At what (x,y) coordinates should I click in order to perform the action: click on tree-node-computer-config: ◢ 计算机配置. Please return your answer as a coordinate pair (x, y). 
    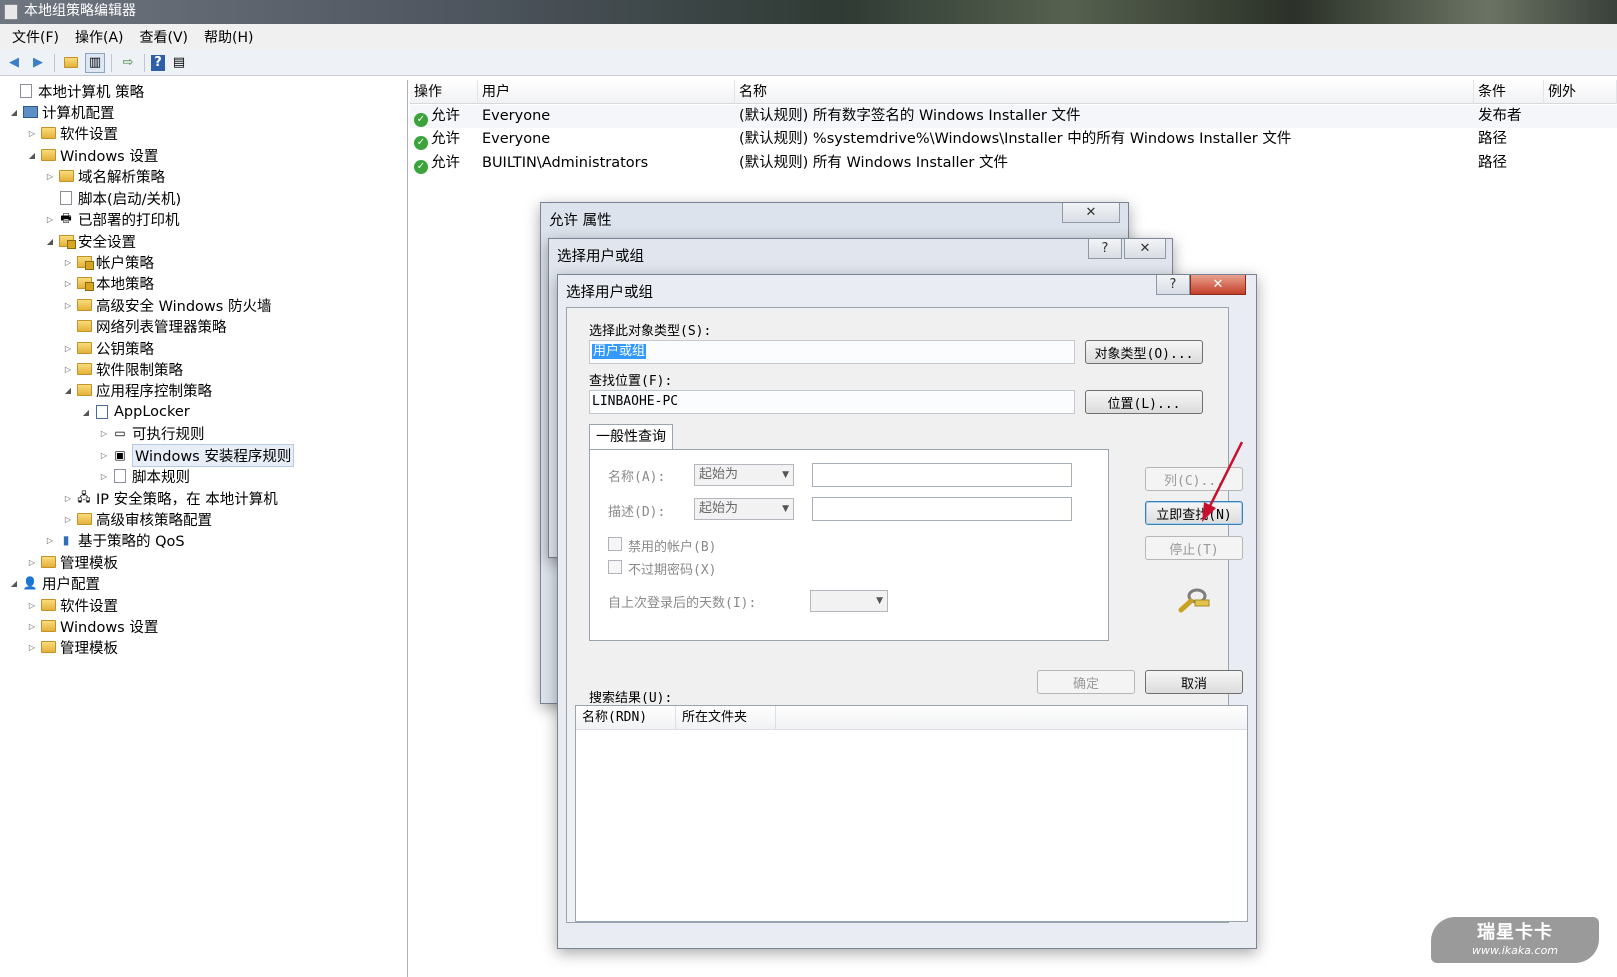
    Looking at the image, I should click on (61, 112).